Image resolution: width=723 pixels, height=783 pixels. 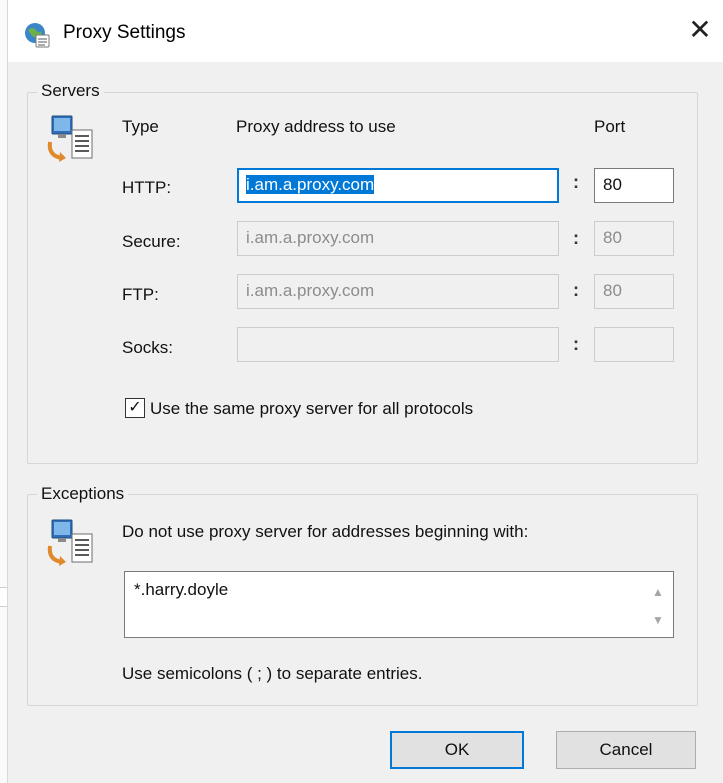 I want to click on col-port-header: Port, so click(x=610, y=126).